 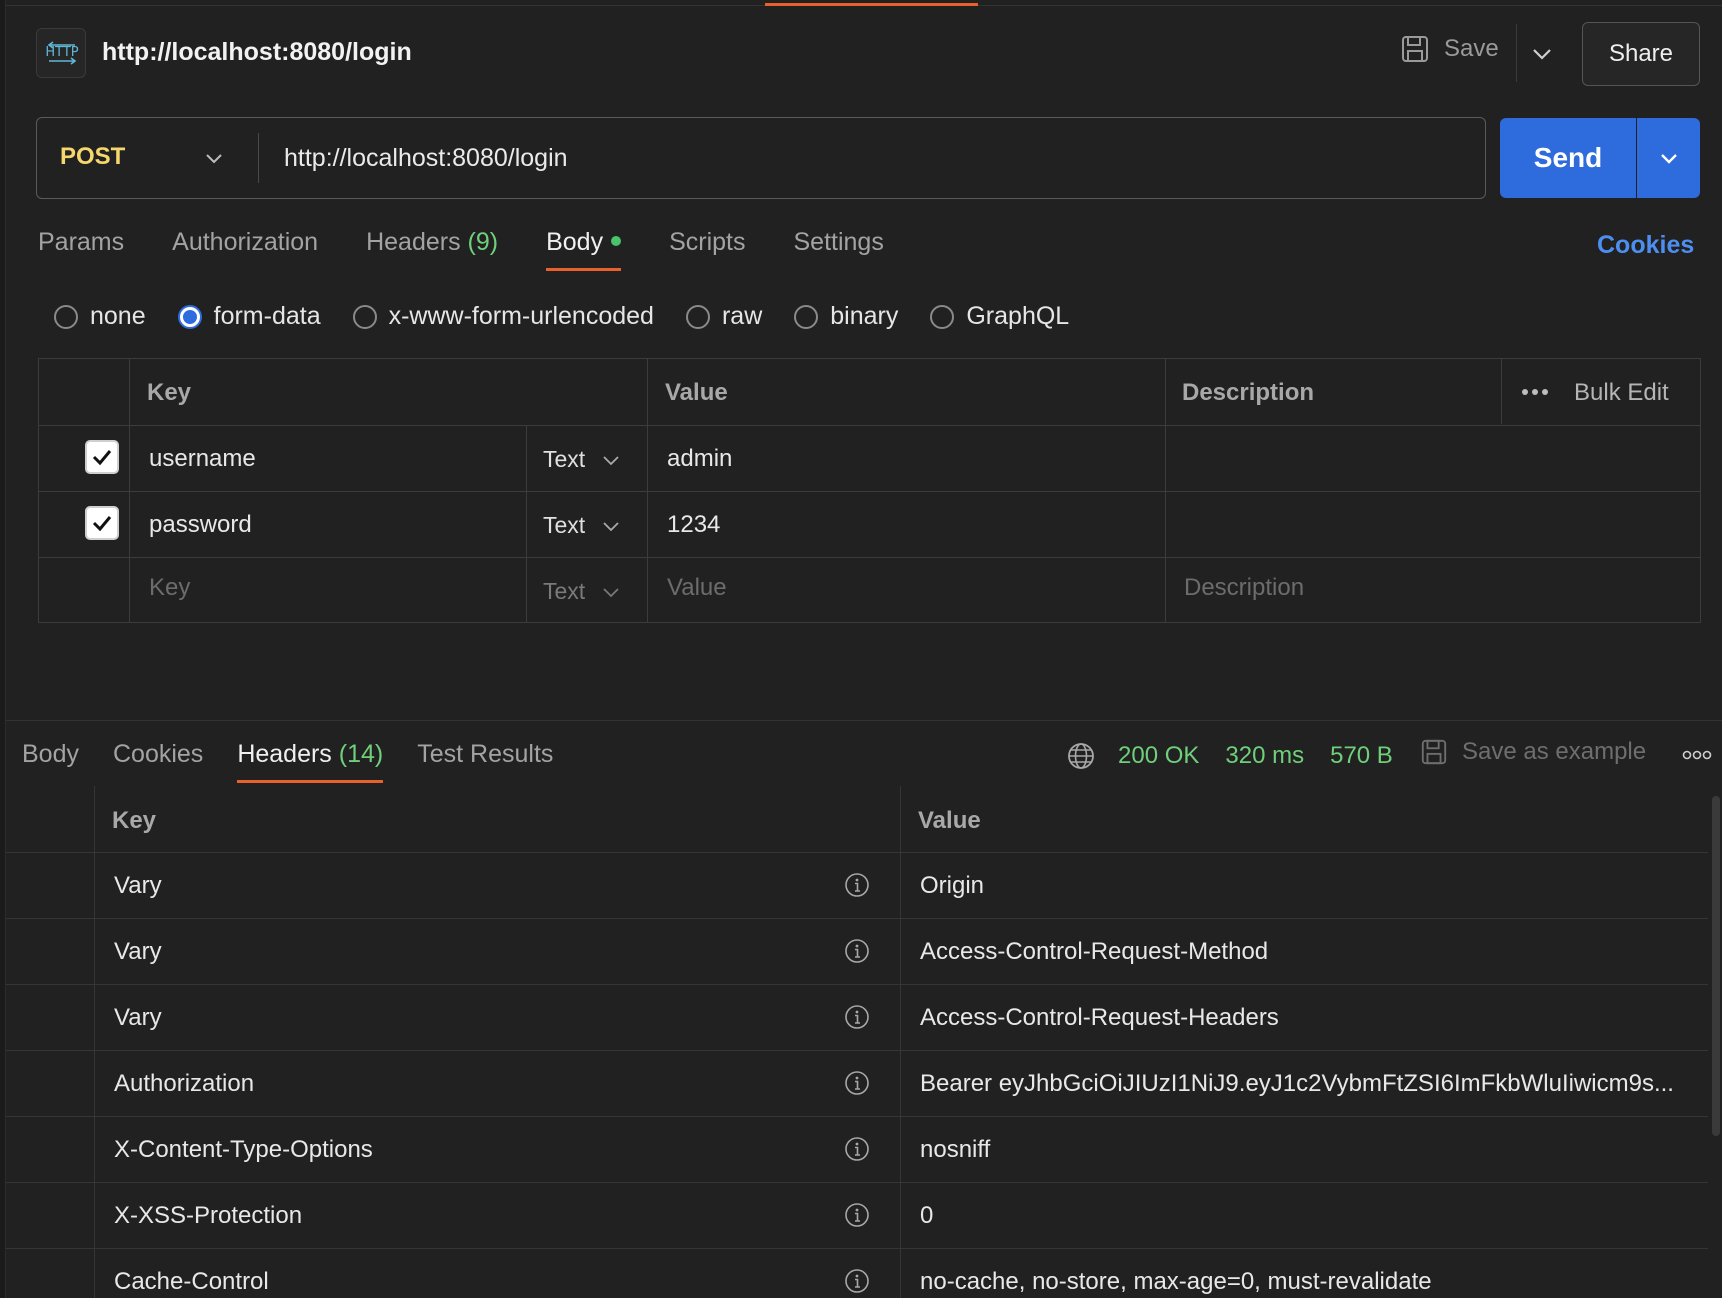 I want to click on svg-text: HTTP, so click(x=61, y=52).